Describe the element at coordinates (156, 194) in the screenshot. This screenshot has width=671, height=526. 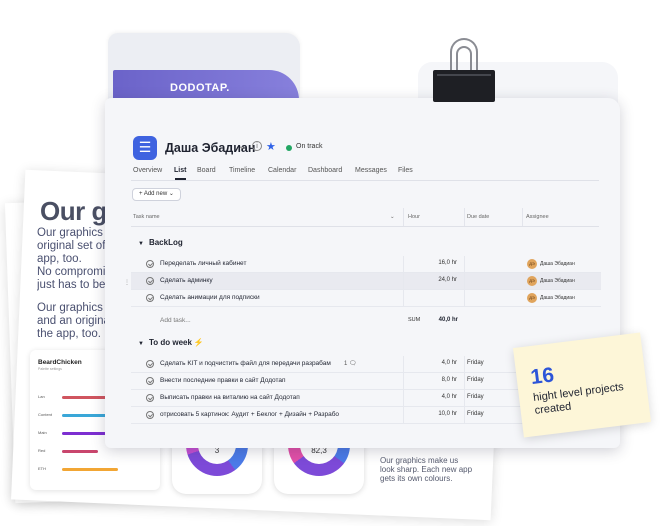
I see `add-new-button: + Add new ⌄` at that location.